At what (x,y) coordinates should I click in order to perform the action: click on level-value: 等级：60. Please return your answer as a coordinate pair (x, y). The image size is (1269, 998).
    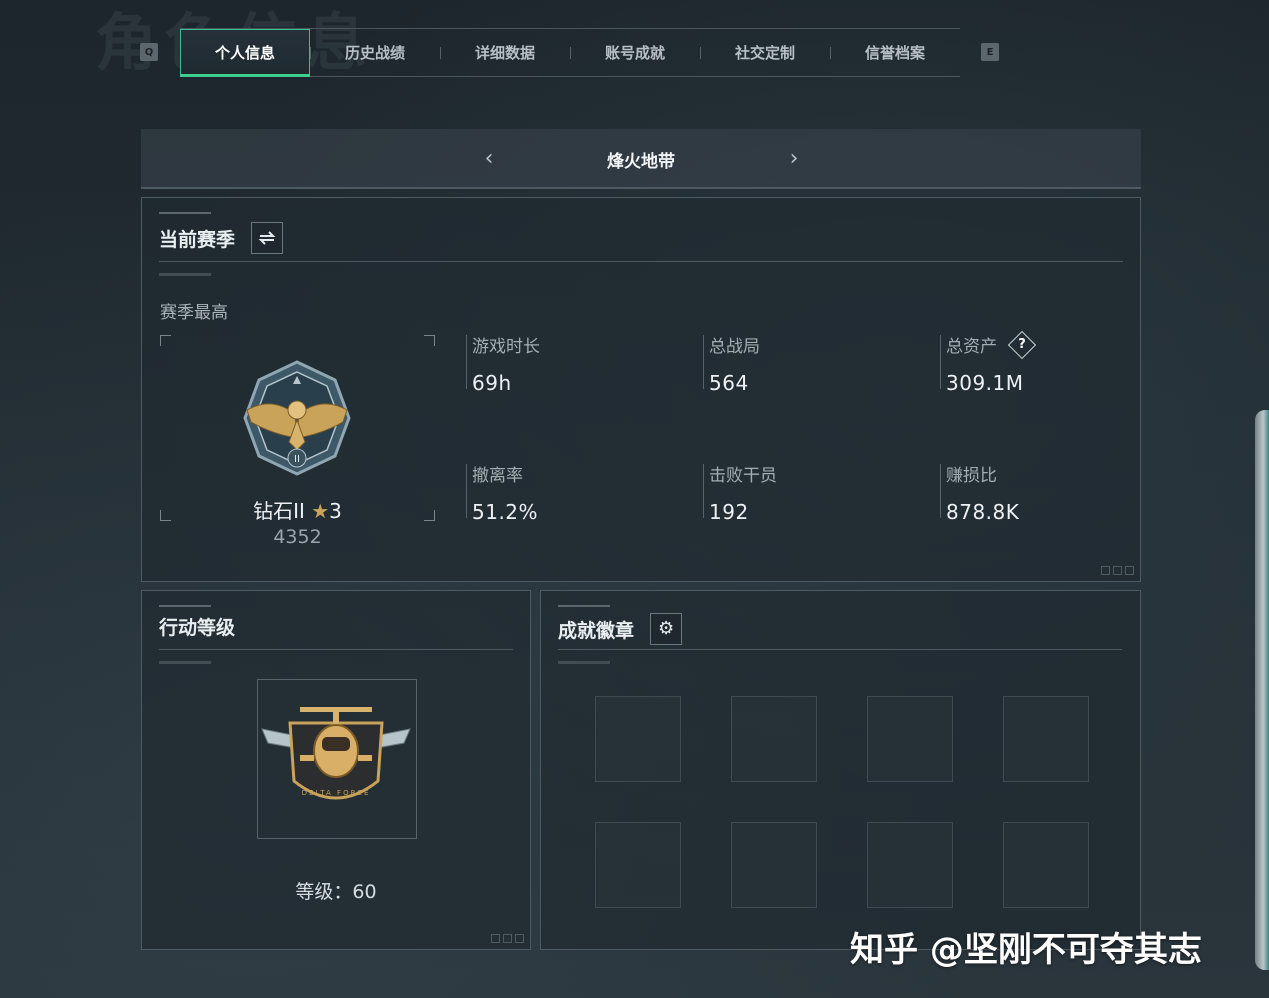
    Looking at the image, I should click on (336, 892).